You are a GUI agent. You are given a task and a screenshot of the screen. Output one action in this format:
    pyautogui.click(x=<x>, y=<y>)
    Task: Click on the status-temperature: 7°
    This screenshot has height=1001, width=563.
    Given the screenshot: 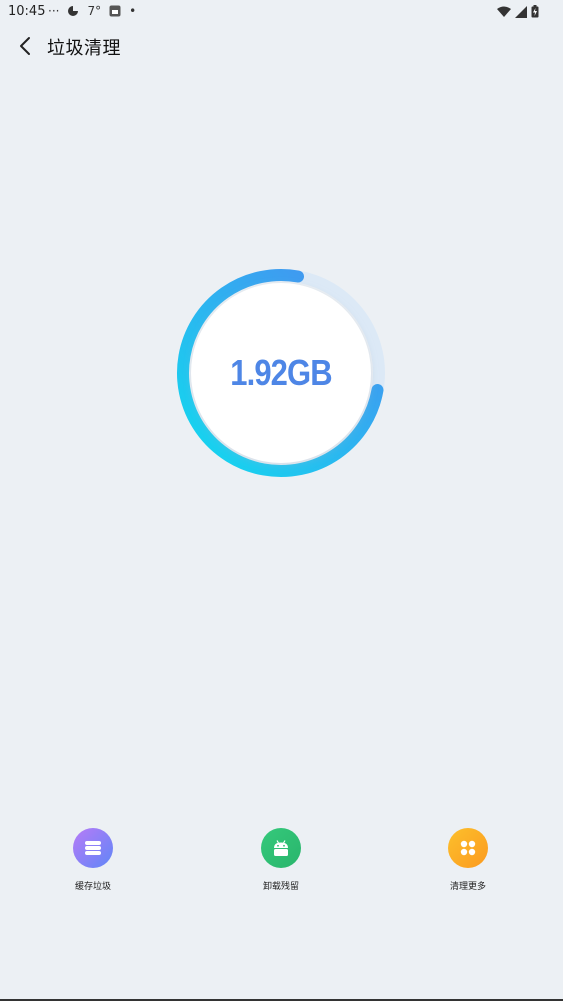 What is the action you would take?
    pyautogui.click(x=94, y=11)
    